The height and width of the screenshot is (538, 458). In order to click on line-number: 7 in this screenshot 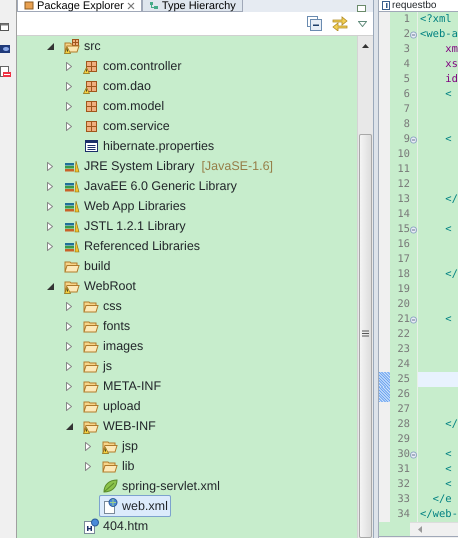, I will do `click(406, 109)`.